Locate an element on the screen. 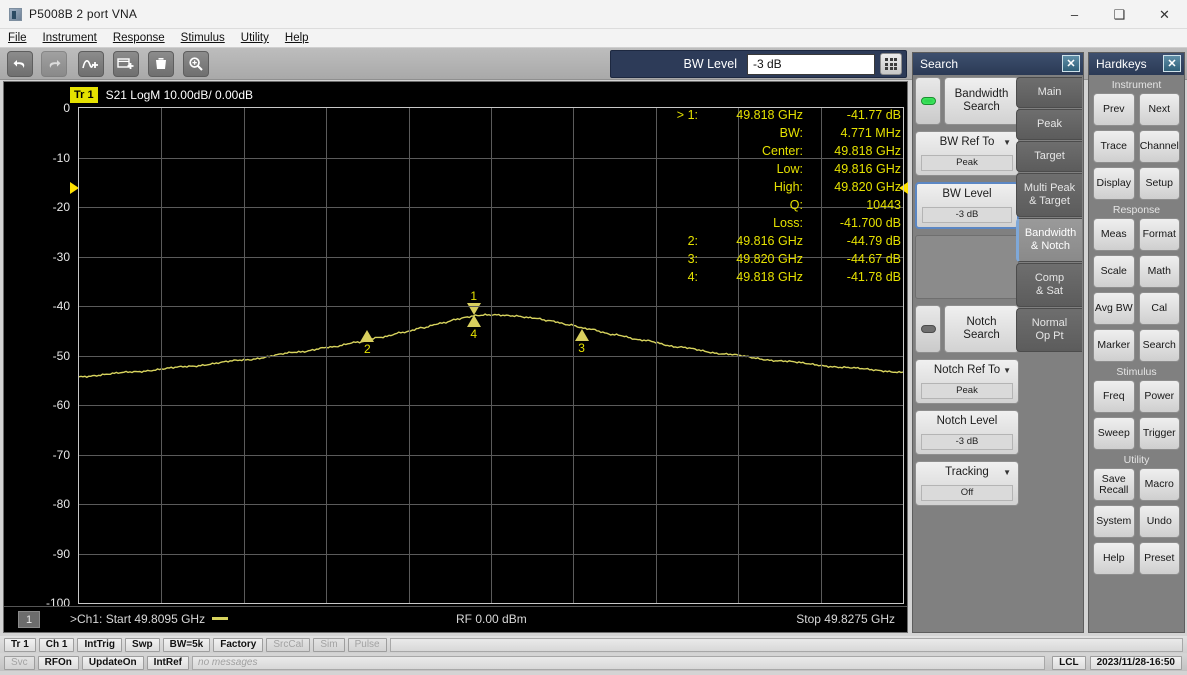 The image size is (1187, 675). hardkey-trigger: Trigger is located at coordinates (1159, 433).